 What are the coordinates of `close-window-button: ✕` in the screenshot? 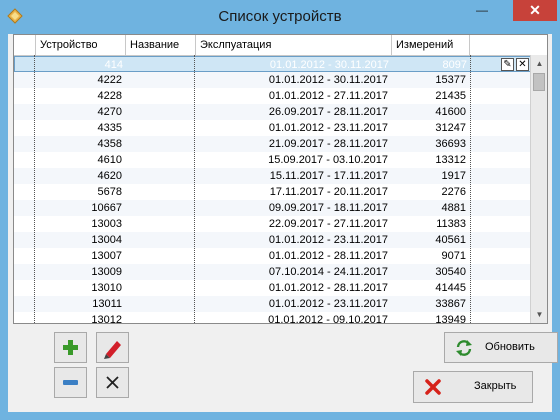 It's located at (535, 10).